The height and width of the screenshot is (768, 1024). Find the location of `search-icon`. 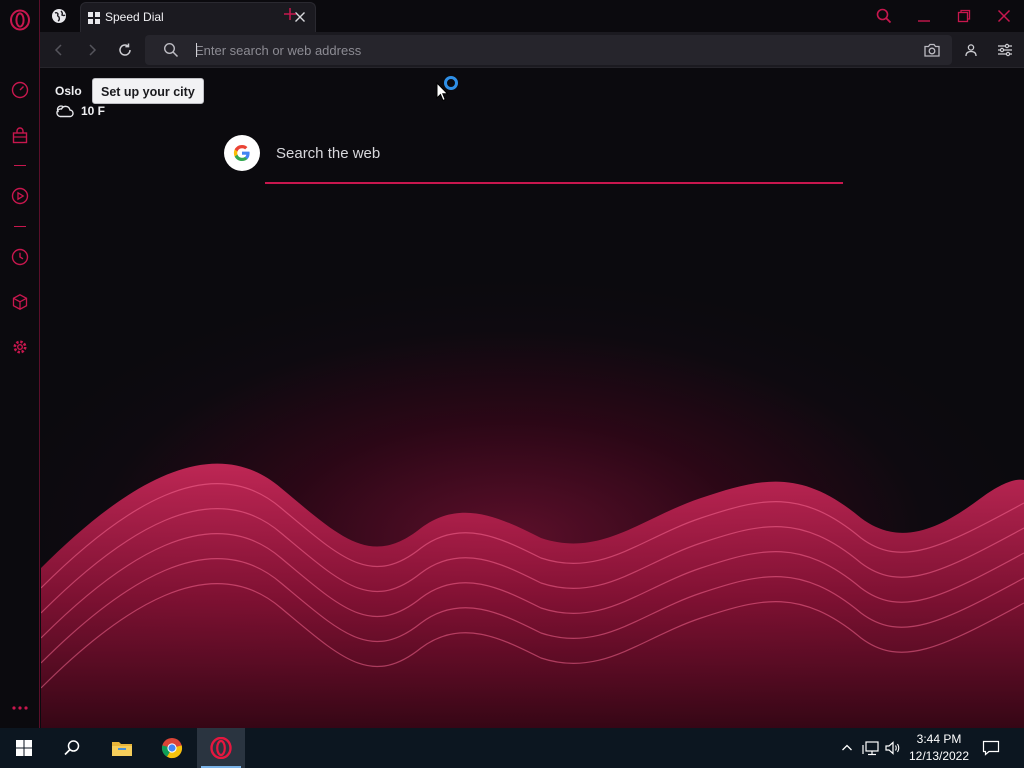

search-icon is located at coordinates (171, 50).